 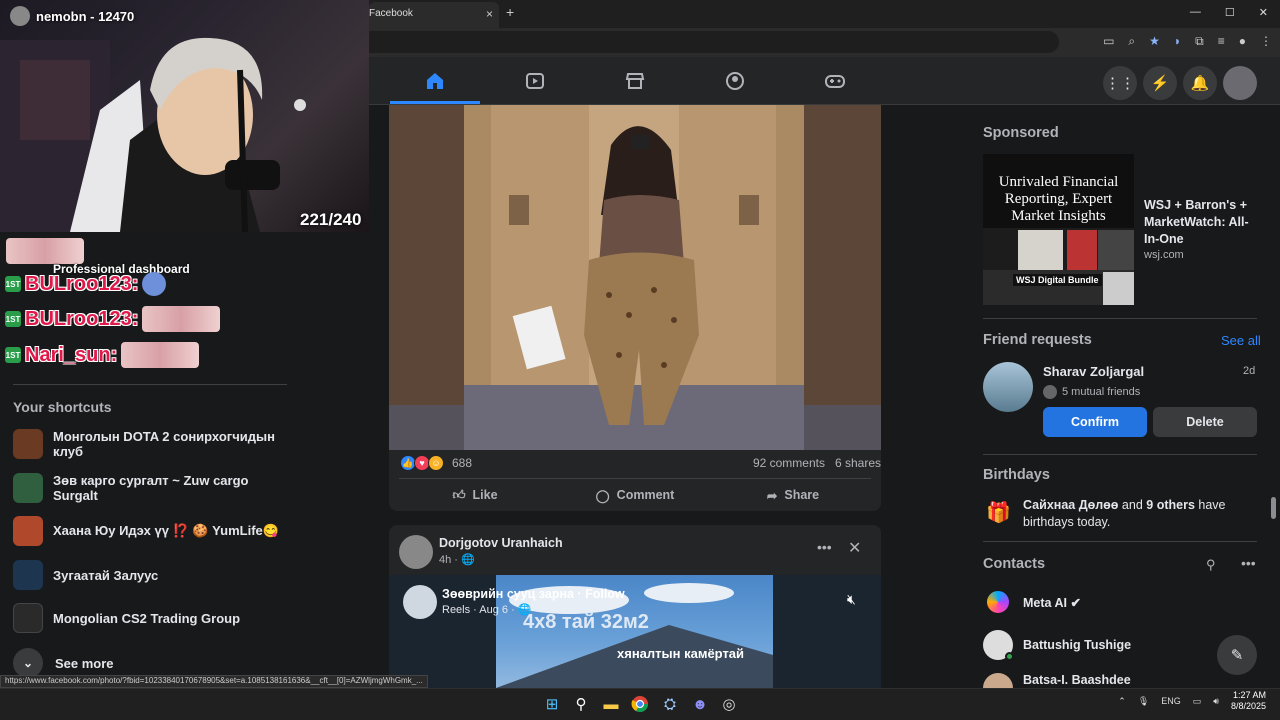 What do you see at coordinates (435, 81) in the screenshot?
I see `nav-home-icon` at bounding box center [435, 81].